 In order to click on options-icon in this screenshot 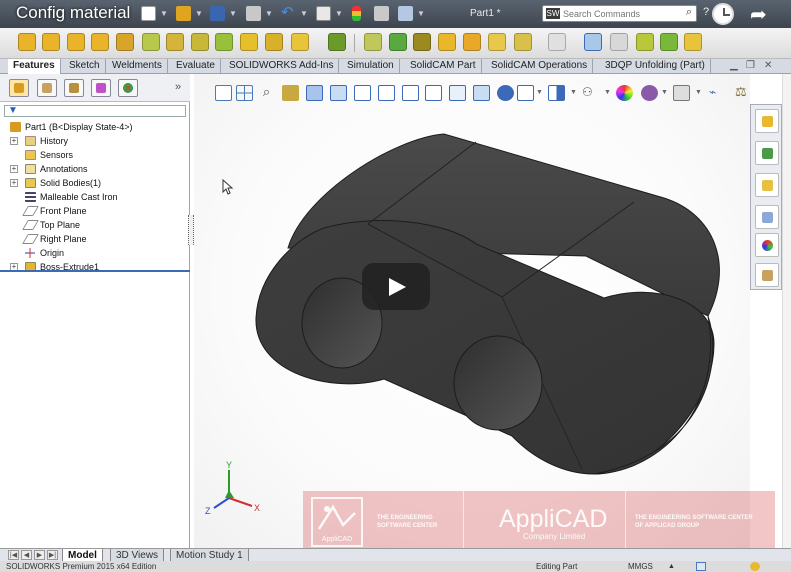, I will do `click(405, 13)`.